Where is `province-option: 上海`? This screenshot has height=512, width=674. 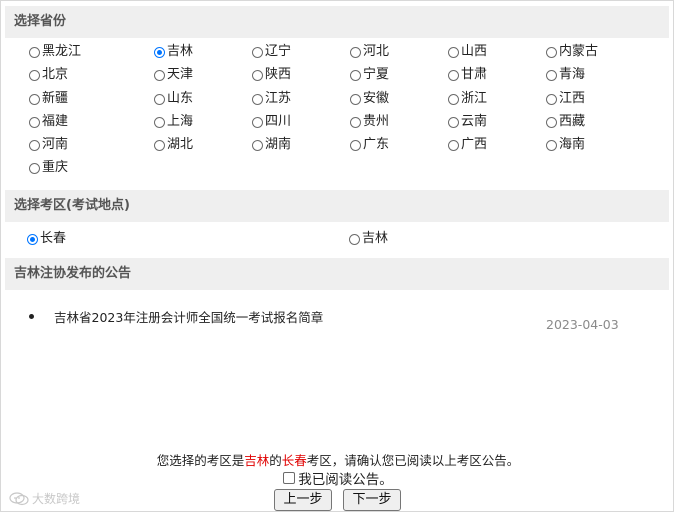 province-option: 上海 is located at coordinates (173, 122).